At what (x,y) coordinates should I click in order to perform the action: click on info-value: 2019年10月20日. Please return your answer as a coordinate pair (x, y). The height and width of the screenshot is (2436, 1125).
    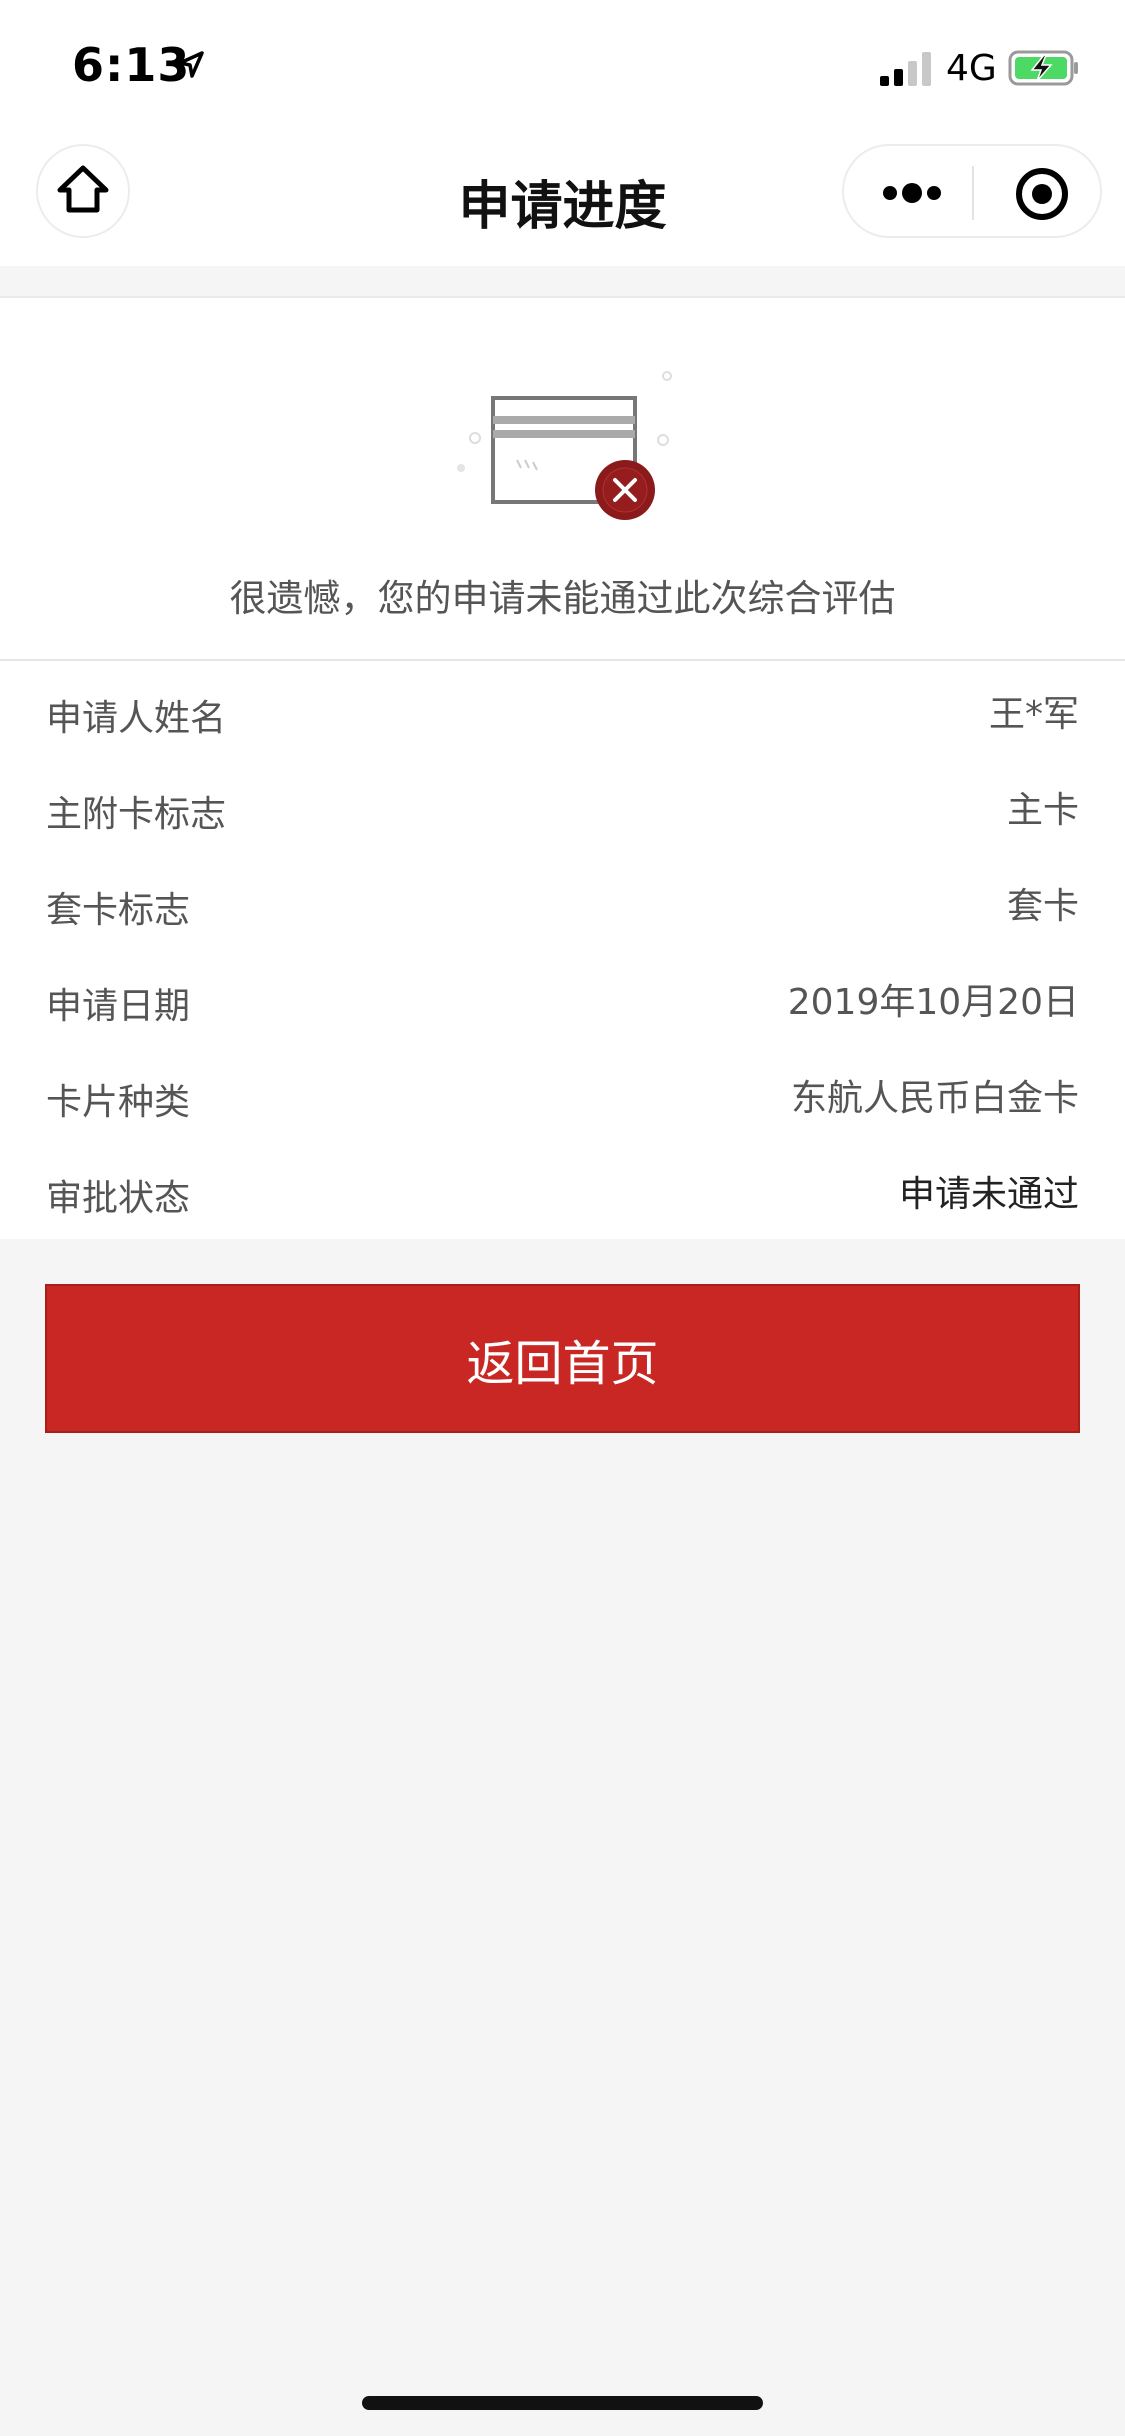
    Looking at the image, I should click on (933, 1002).